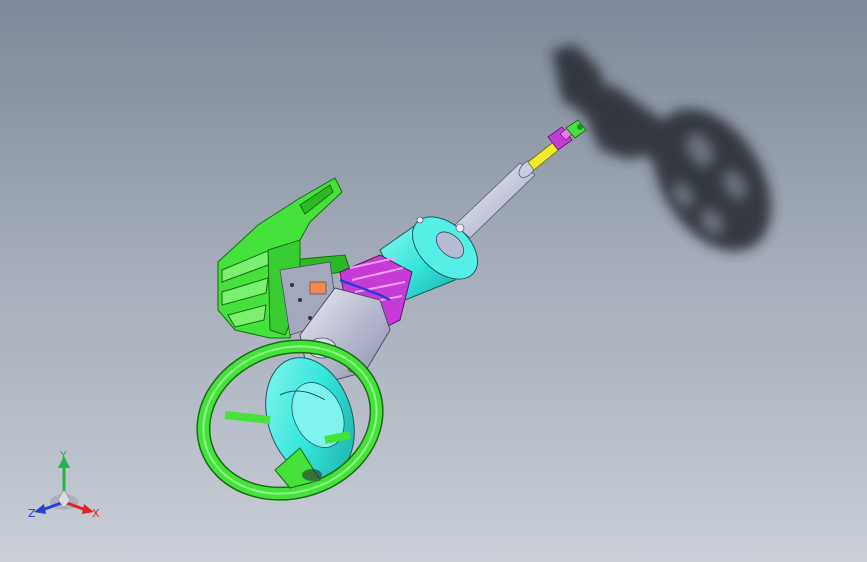 The height and width of the screenshot is (562, 867). Describe the element at coordinates (32, 513) in the screenshot. I see `z-axis-label: Z` at that location.